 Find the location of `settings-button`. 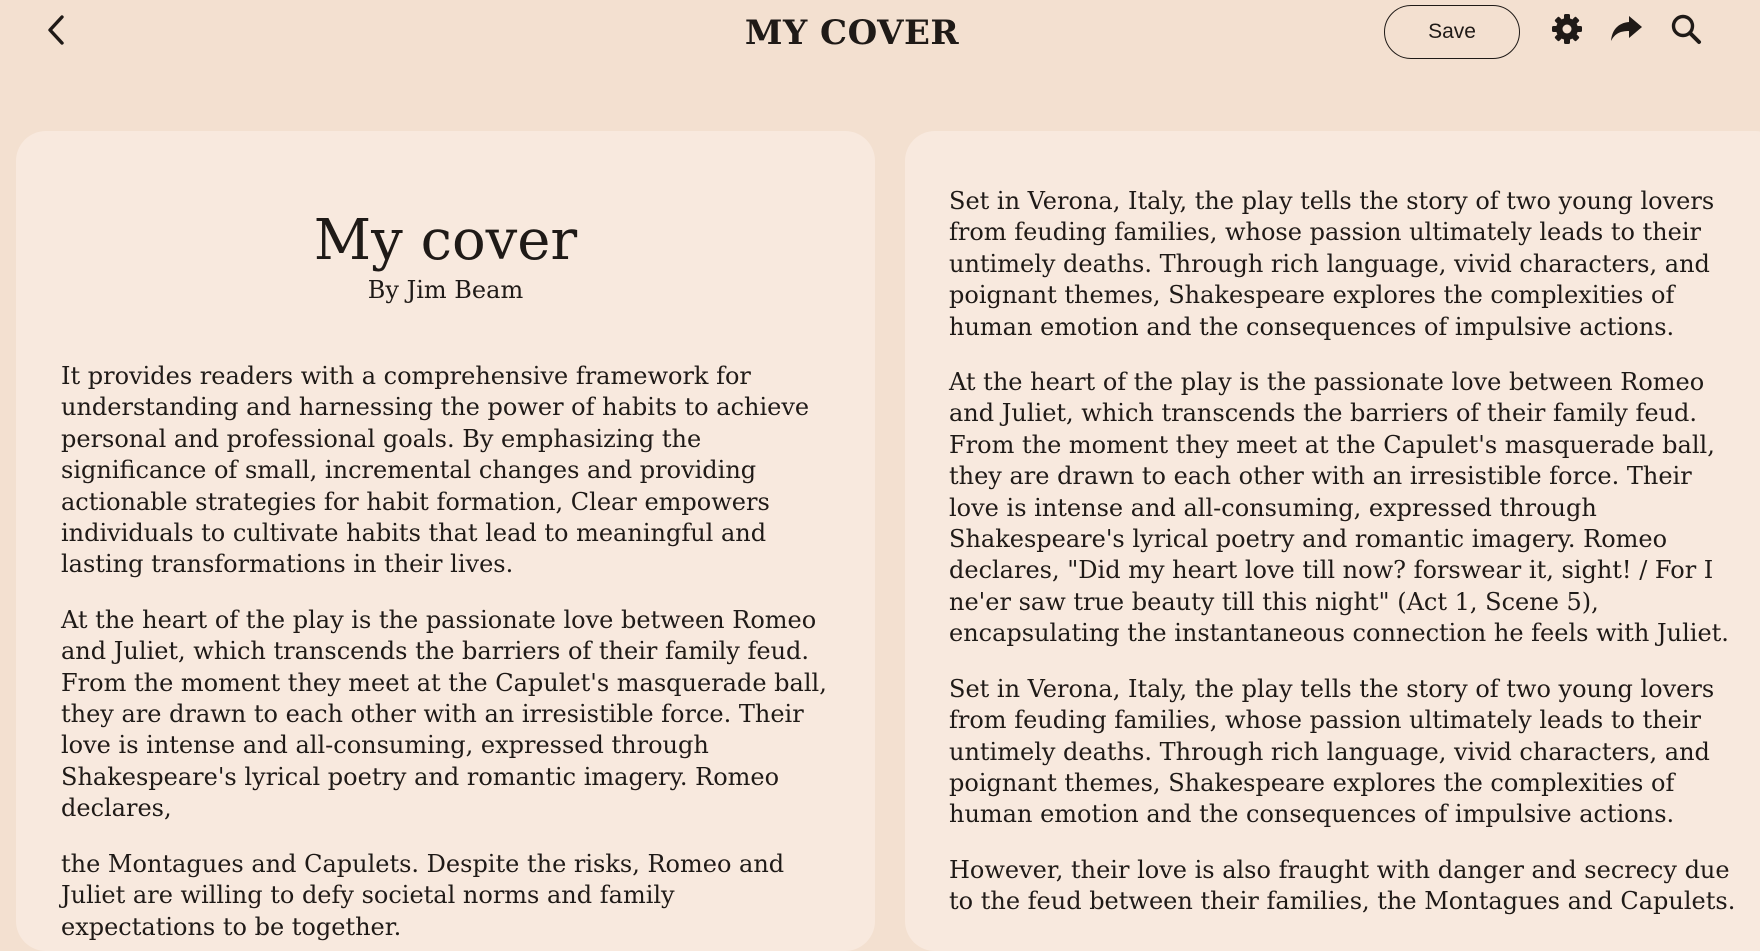

settings-button is located at coordinates (1567, 29).